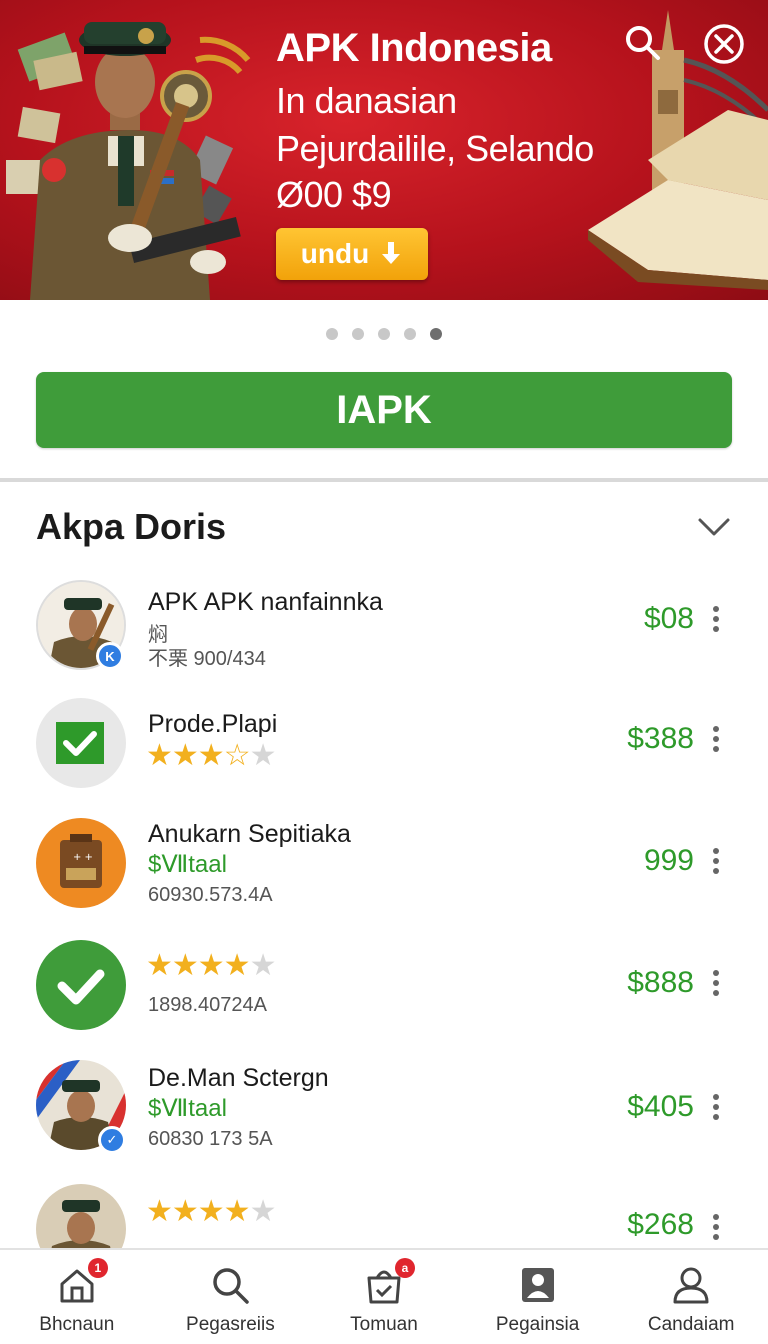  Describe the element at coordinates (660, 1107) in the screenshot. I see `item-price: $405` at that location.